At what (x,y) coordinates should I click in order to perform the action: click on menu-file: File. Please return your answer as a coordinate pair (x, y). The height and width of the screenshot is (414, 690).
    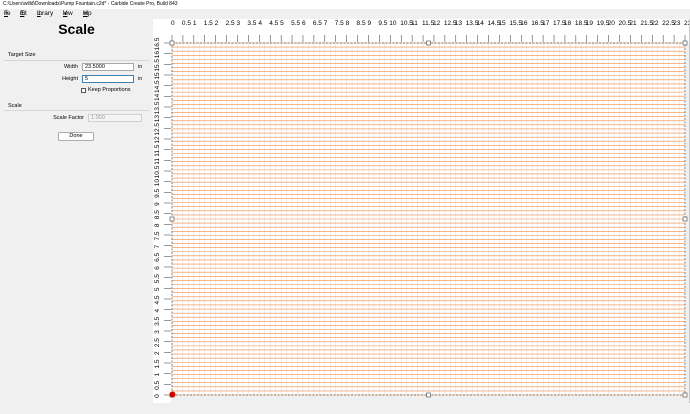
    Looking at the image, I should click on (7, 14).